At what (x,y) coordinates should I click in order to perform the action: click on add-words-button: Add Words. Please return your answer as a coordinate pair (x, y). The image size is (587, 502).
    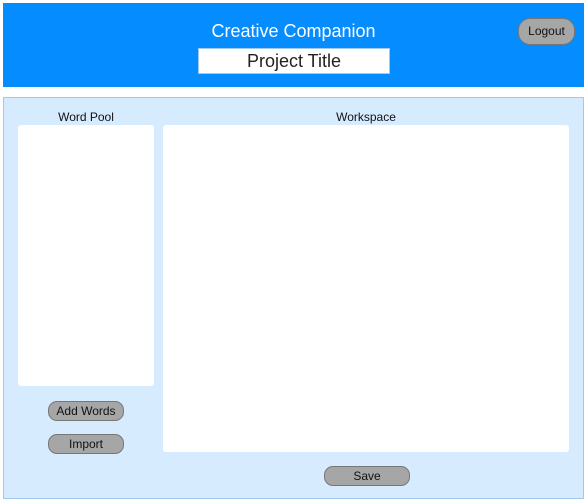
    Looking at the image, I should click on (86, 411).